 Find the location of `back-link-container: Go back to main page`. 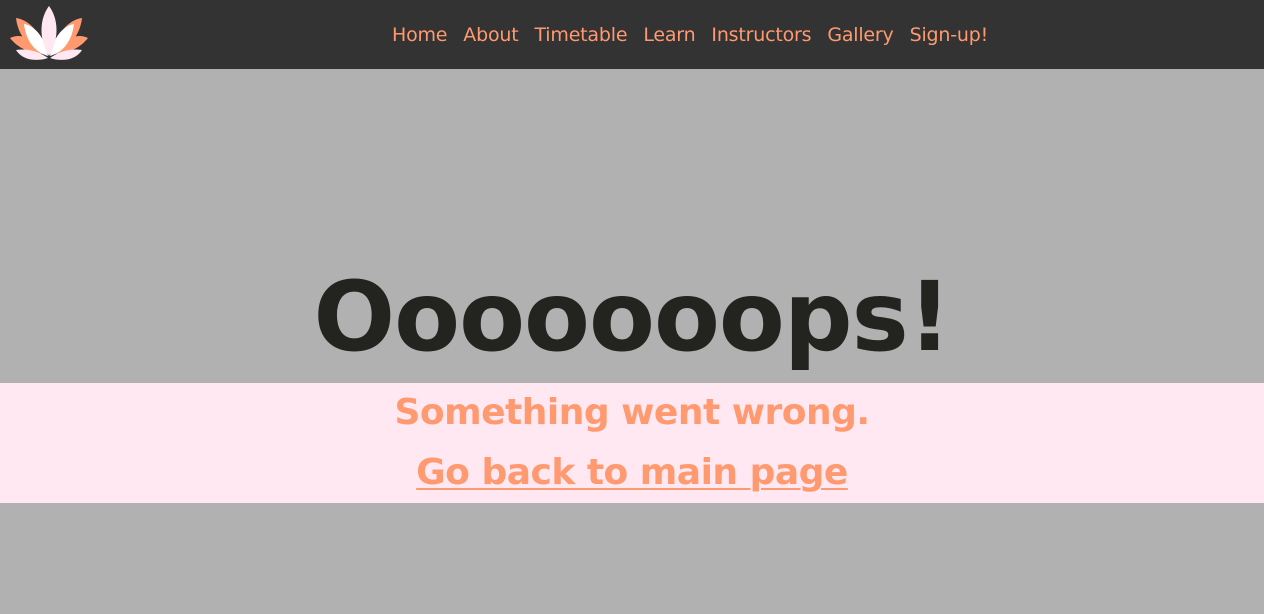

back-link-container: Go back to main page is located at coordinates (632, 473).